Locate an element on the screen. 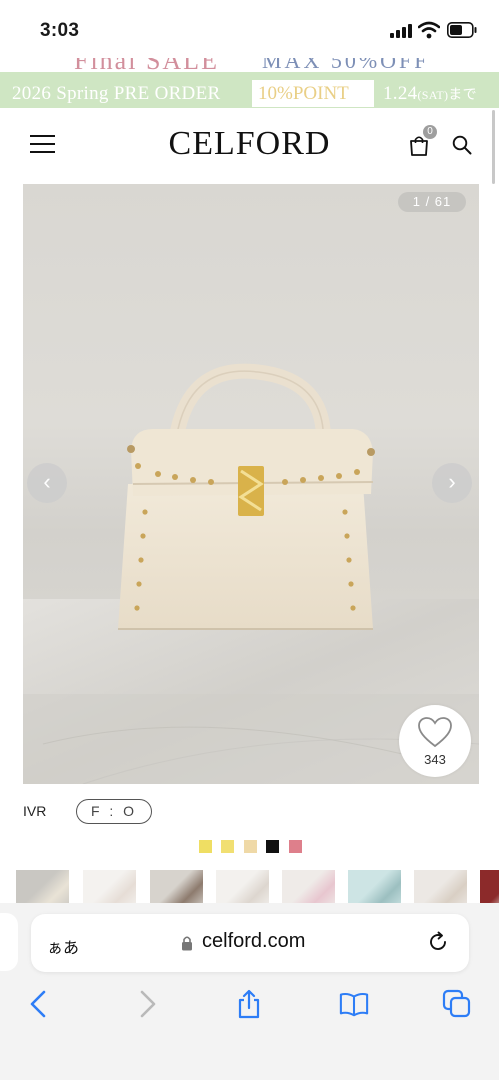 The width and height of the screenshot is (499, 1080). reload-icon is located at coordinates (438, 942).